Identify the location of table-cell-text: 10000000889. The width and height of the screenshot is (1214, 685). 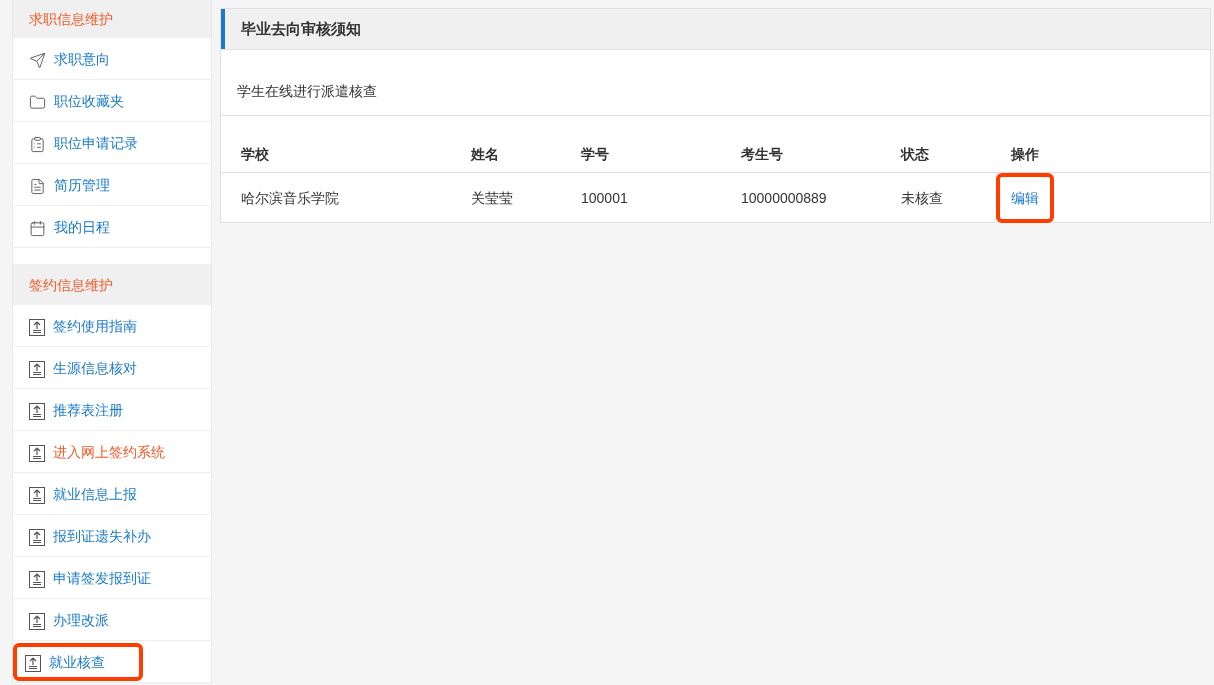
(784, 198).